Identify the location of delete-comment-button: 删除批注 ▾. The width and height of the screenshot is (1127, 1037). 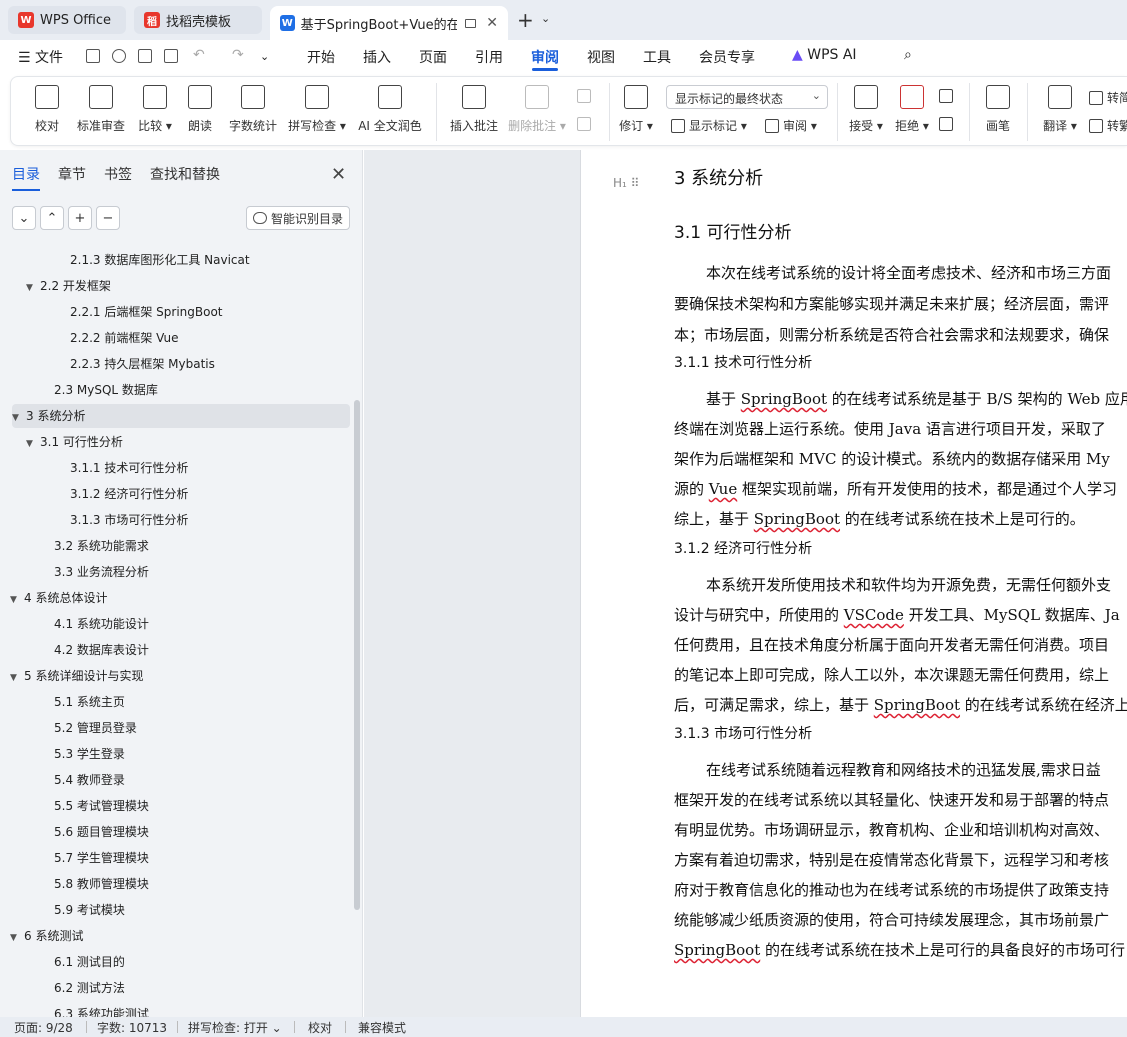
(537, 109).